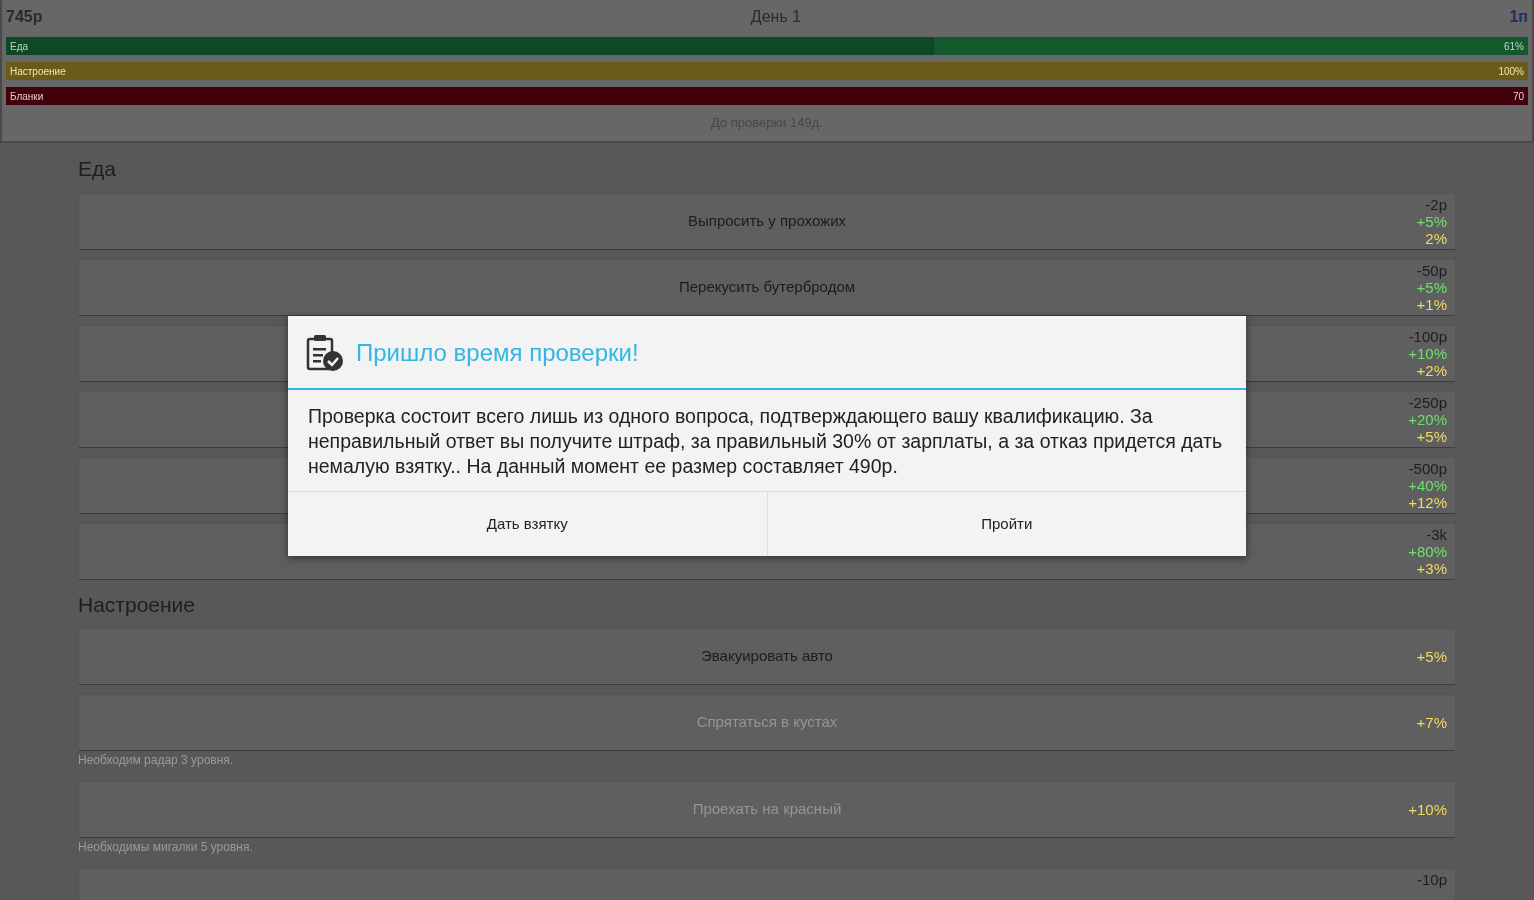 The width and height of the screenshot is (1534, 900). What do you see at coordinates (1518, 96) in the screenshot?
I see `bar-reading: 70` at bounding box center [1518, 96].